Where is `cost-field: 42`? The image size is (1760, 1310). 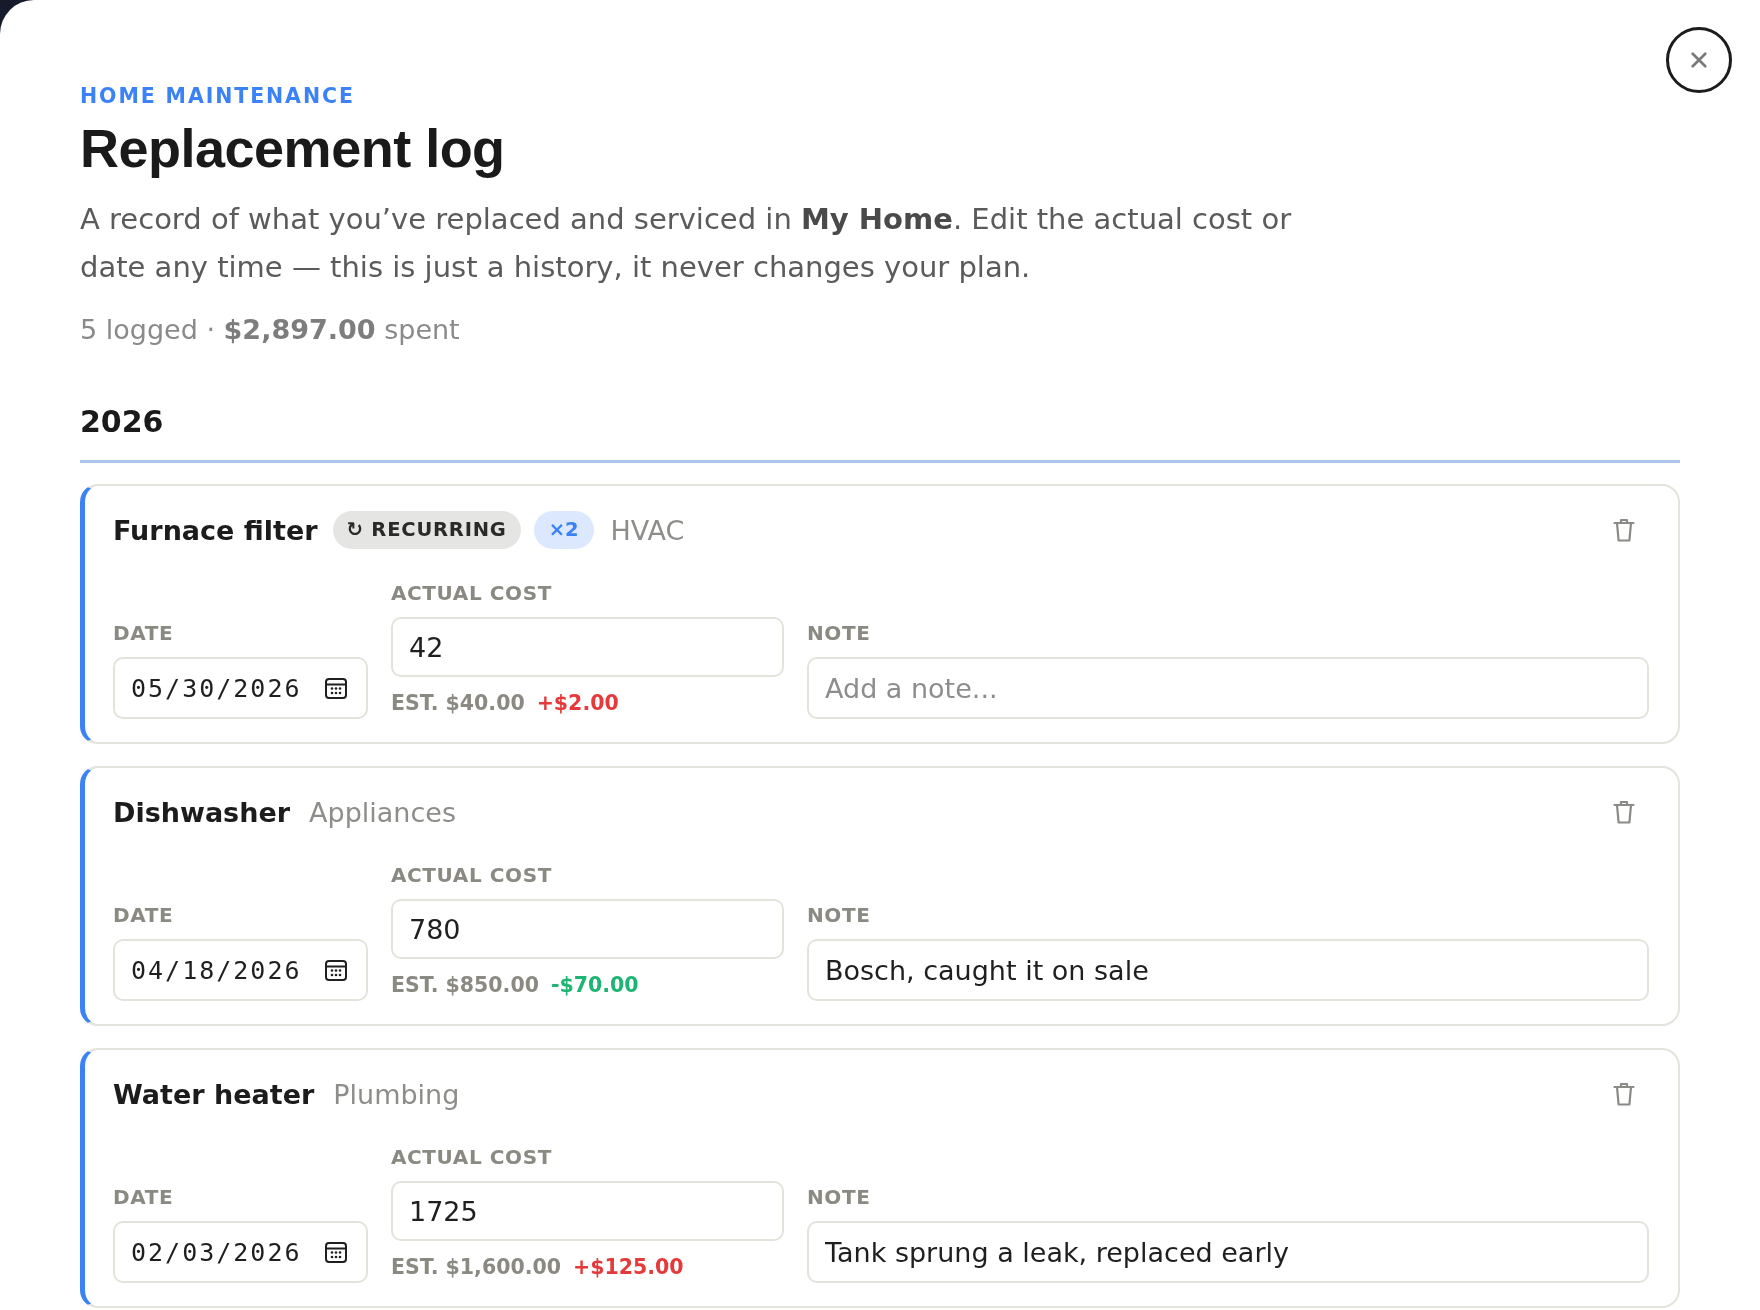 cost-field: 42 is located at coordinates (587, 647).